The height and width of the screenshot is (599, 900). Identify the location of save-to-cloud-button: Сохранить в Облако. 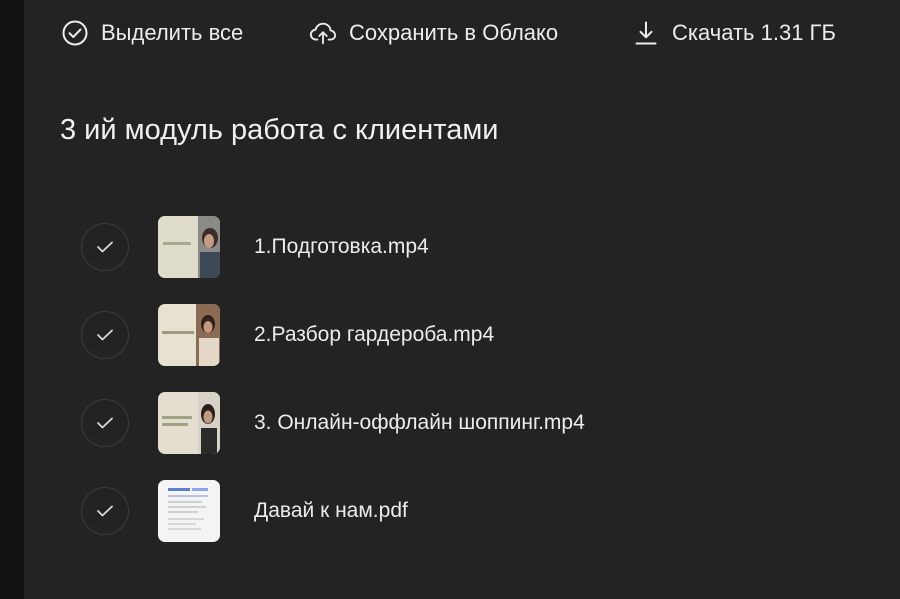
(433, 33).